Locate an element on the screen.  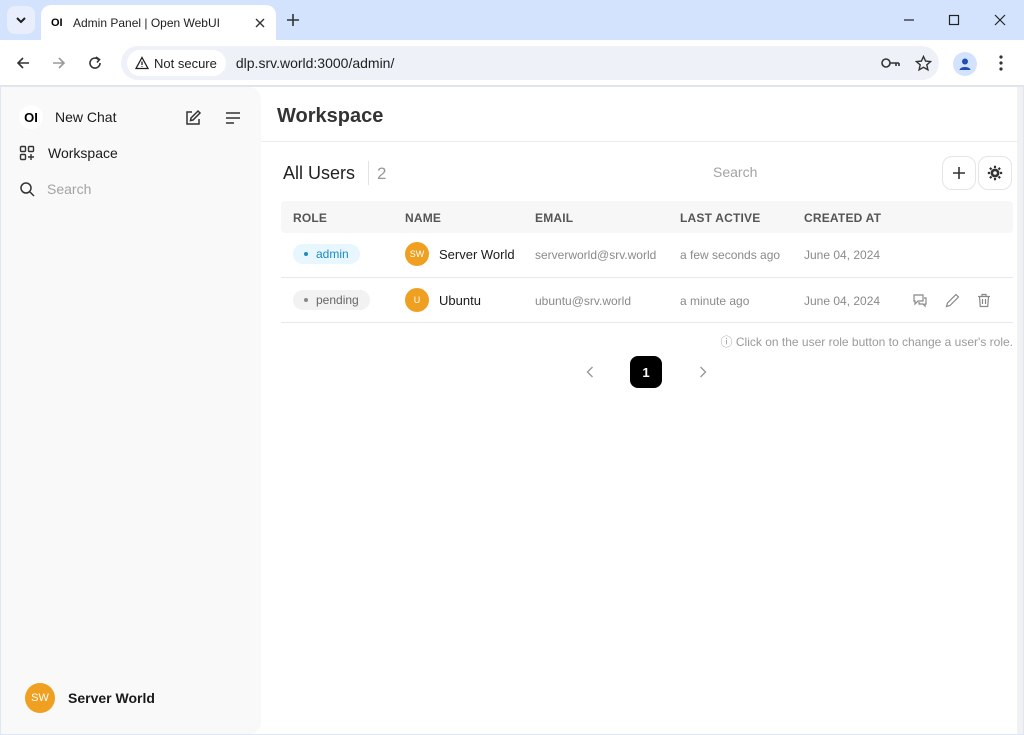
tab-title: Admin Panel | Open WebUI is located at coordinates (146, 22).